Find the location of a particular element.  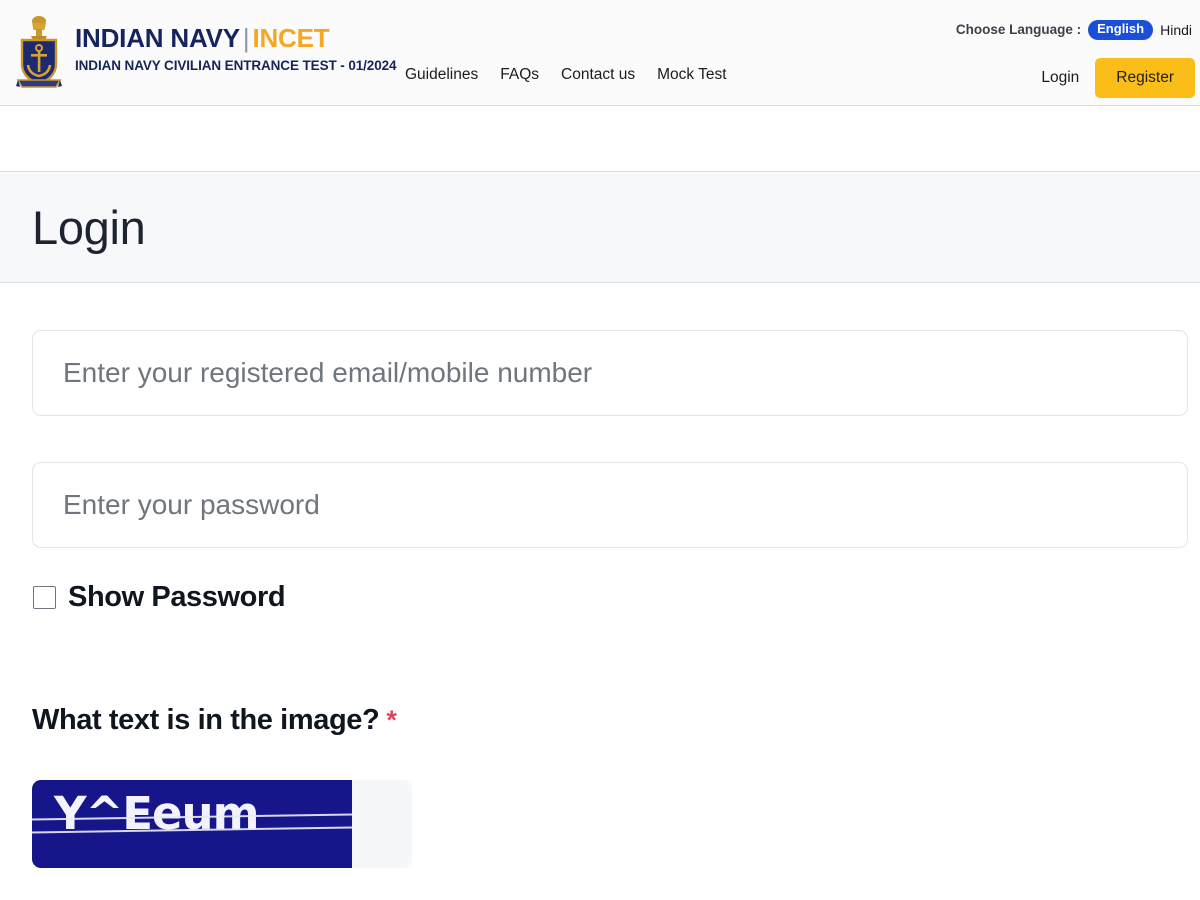

required-asterisk: * is located at coordinates (391, 720).